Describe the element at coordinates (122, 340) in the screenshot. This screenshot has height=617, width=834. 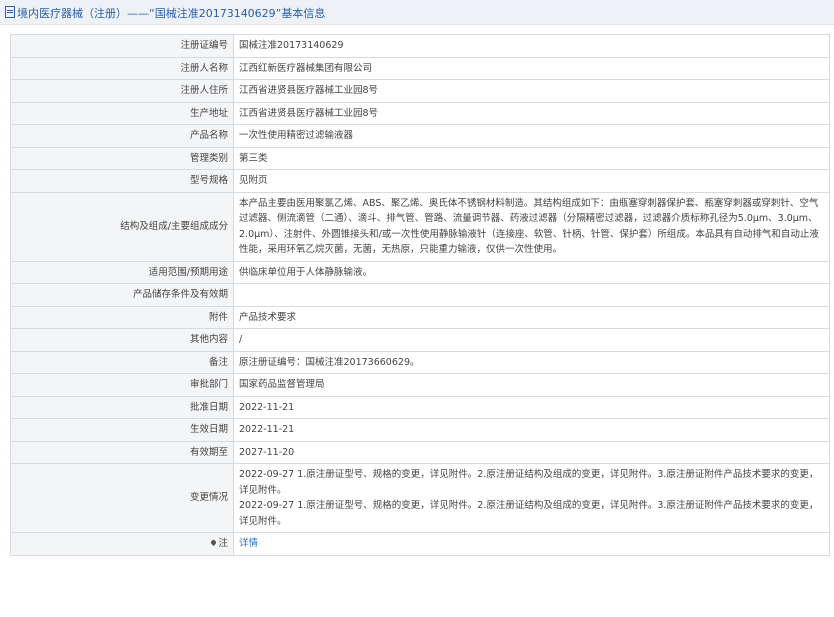
I see `row-label: 其他内容` at that location.